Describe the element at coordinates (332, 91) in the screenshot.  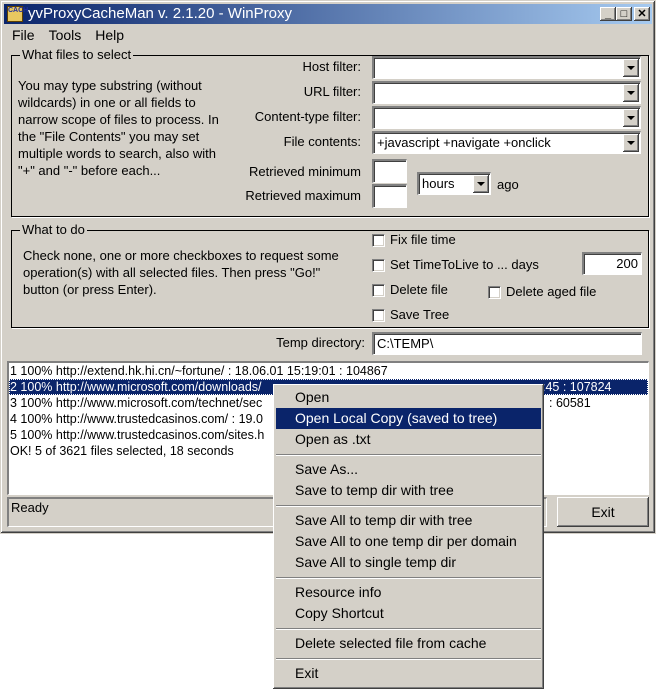
I see `url-filter-label: URL filter:` at that location.